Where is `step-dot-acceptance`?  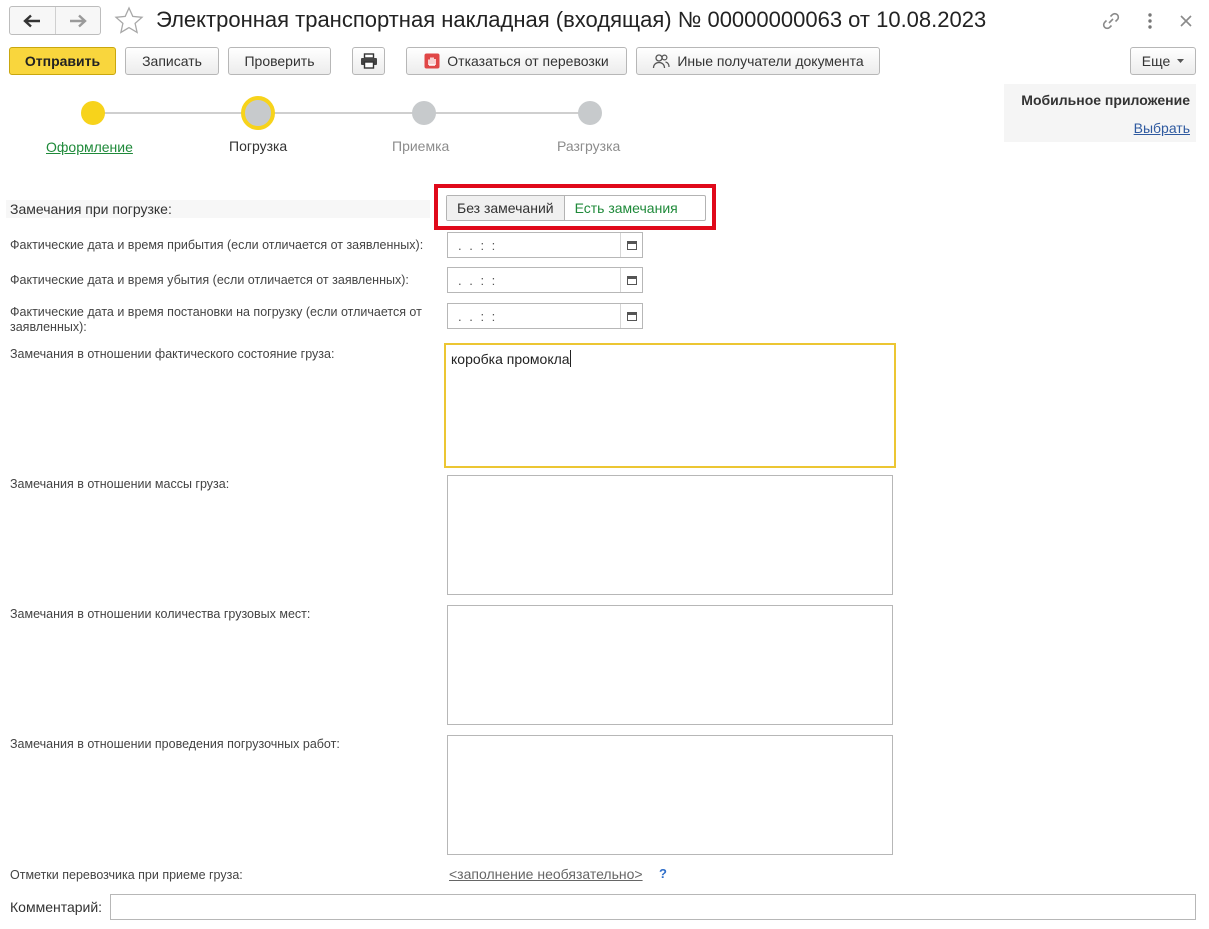
step-dot-acceptance is located at coordinates (424, 113).